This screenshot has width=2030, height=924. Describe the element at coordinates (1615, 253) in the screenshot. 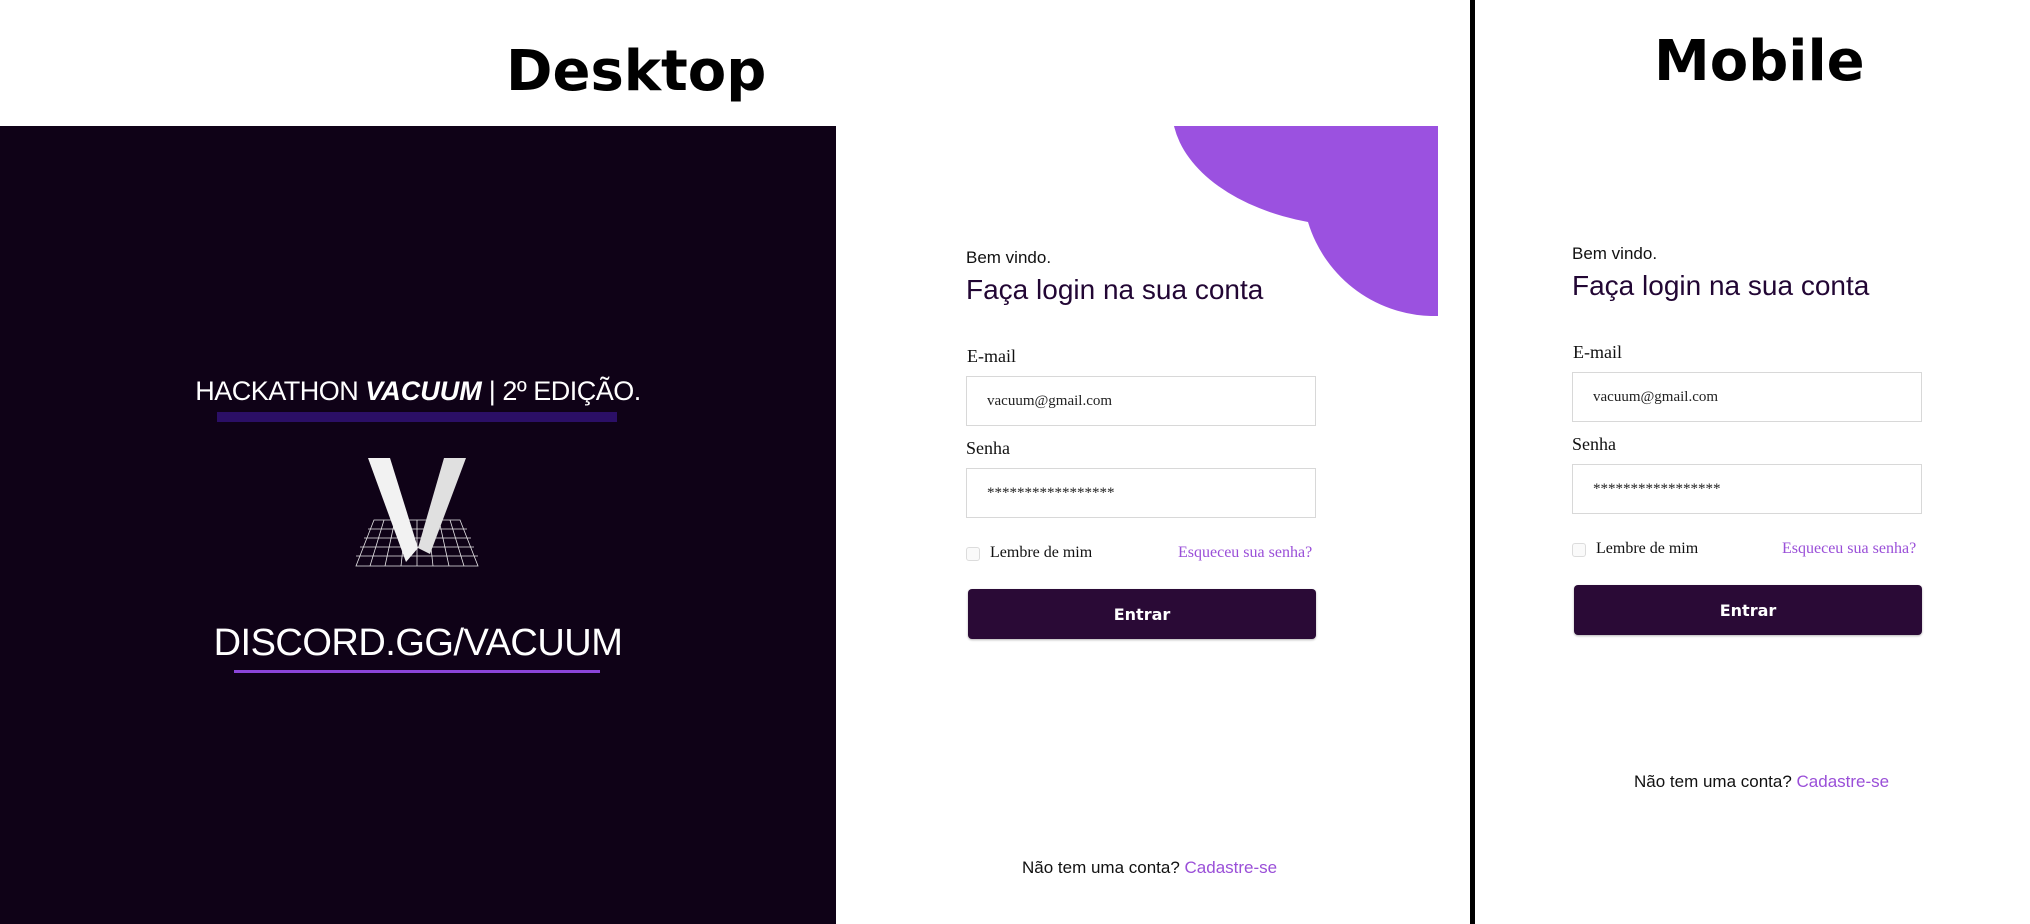

I see `mobile-welcome-text: Bem vindo.` at that location.